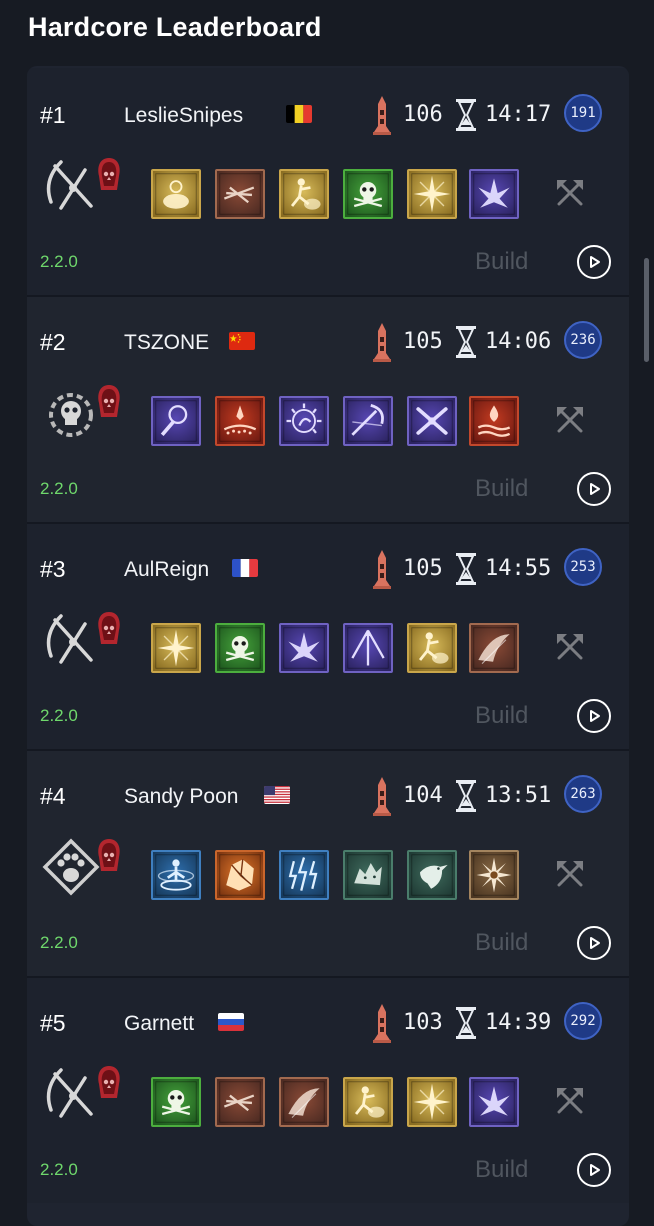 This screenshot has width=654, height=1226. I want to click on clear-time: 14:06, so click(518, 341).